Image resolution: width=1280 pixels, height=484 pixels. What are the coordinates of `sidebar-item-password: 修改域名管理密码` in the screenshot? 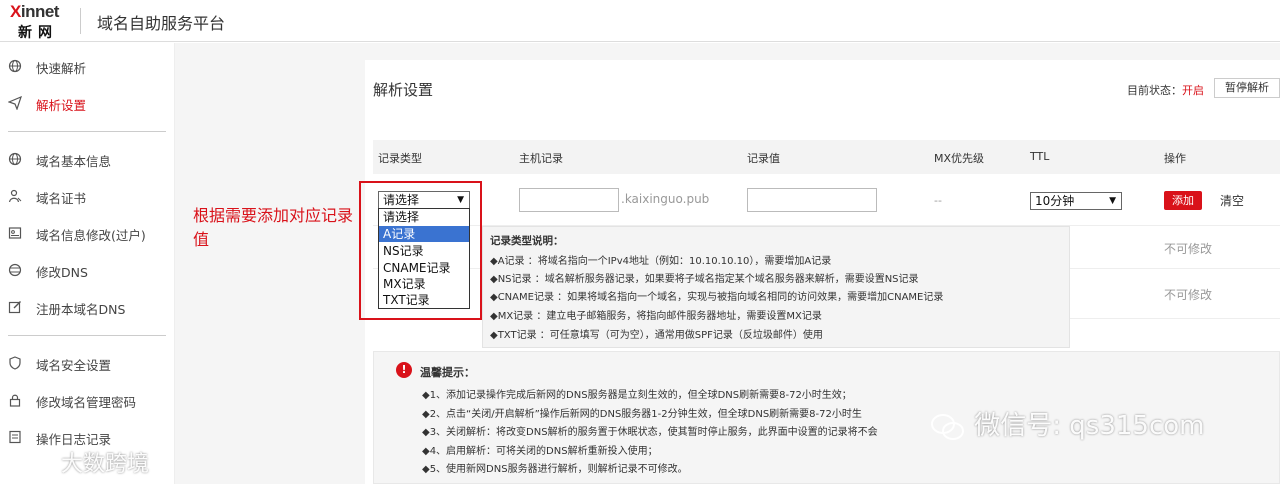 It's located at (87, 400).